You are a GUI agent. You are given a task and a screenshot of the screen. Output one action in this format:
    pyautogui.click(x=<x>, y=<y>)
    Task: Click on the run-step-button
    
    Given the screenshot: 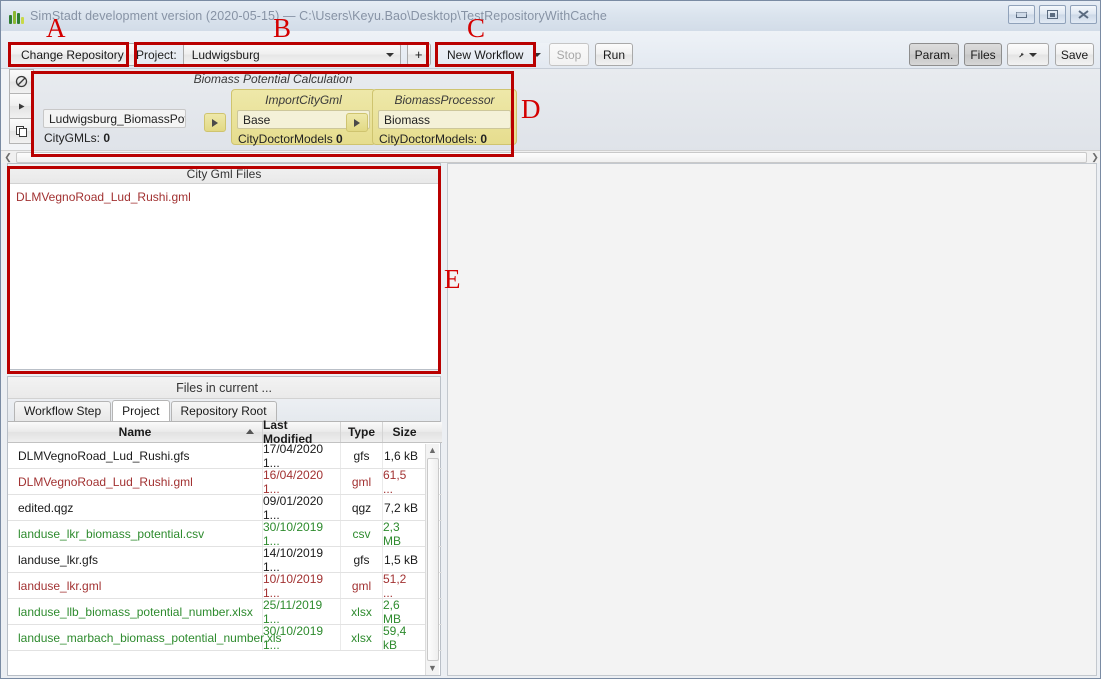 What is the action you would take?
    pyautogui.click(x=21, y=106)
    